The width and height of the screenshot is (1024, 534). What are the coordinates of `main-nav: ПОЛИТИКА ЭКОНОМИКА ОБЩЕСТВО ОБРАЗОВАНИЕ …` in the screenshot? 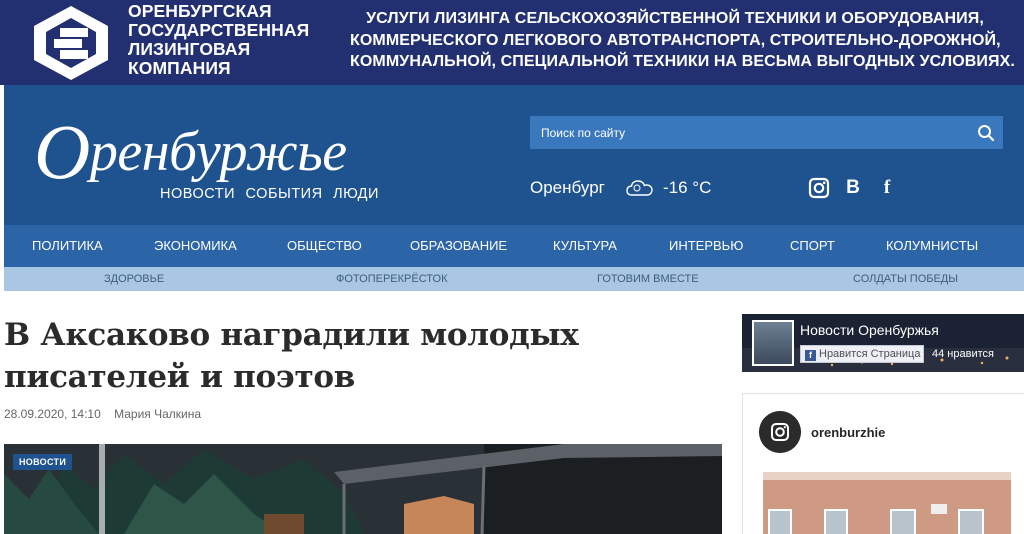 It's located at (514, 246).